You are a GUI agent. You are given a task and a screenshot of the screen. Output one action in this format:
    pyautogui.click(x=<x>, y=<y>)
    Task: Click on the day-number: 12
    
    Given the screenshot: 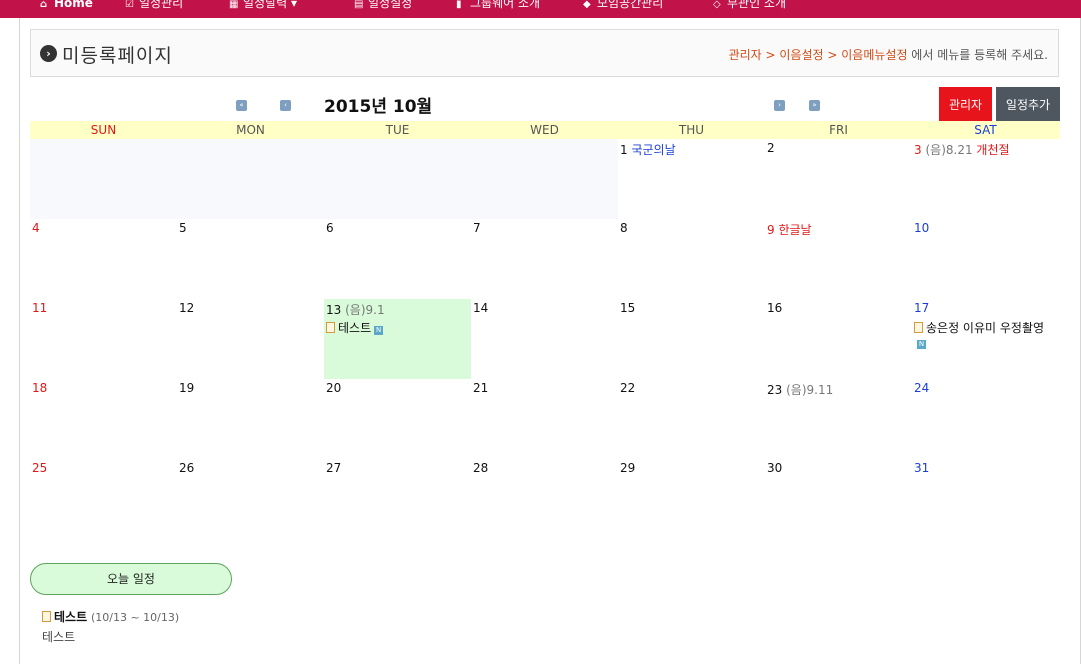 What is the action you would take?
    pyautogui.click(x=187, y=308)
    